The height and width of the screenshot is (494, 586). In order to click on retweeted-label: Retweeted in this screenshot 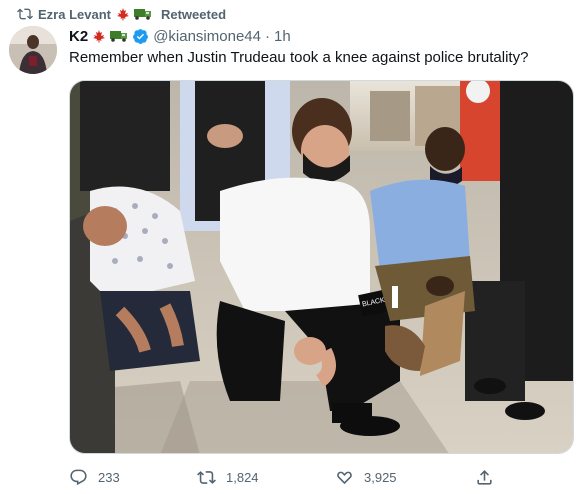, I will do `click(193, 14)`.